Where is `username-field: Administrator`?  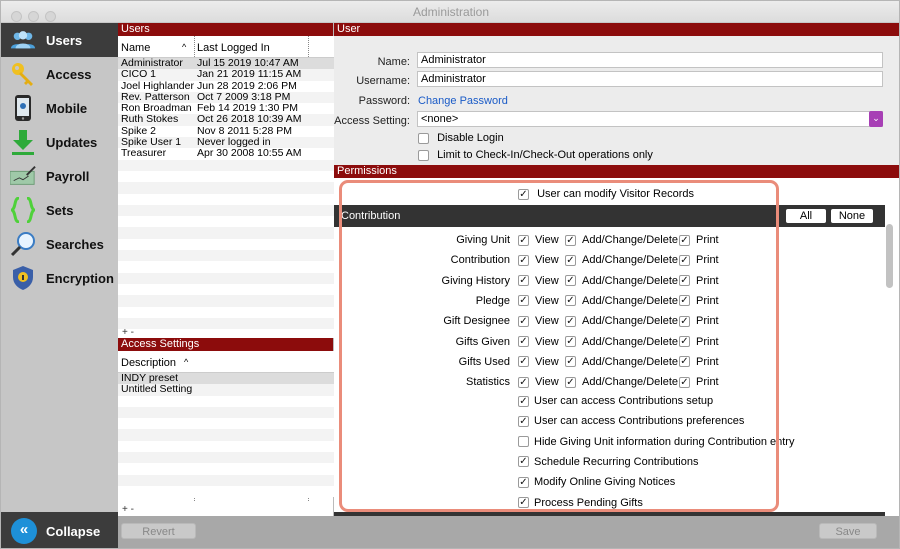 username-field: Administrator is located at coordinates (650, 79).